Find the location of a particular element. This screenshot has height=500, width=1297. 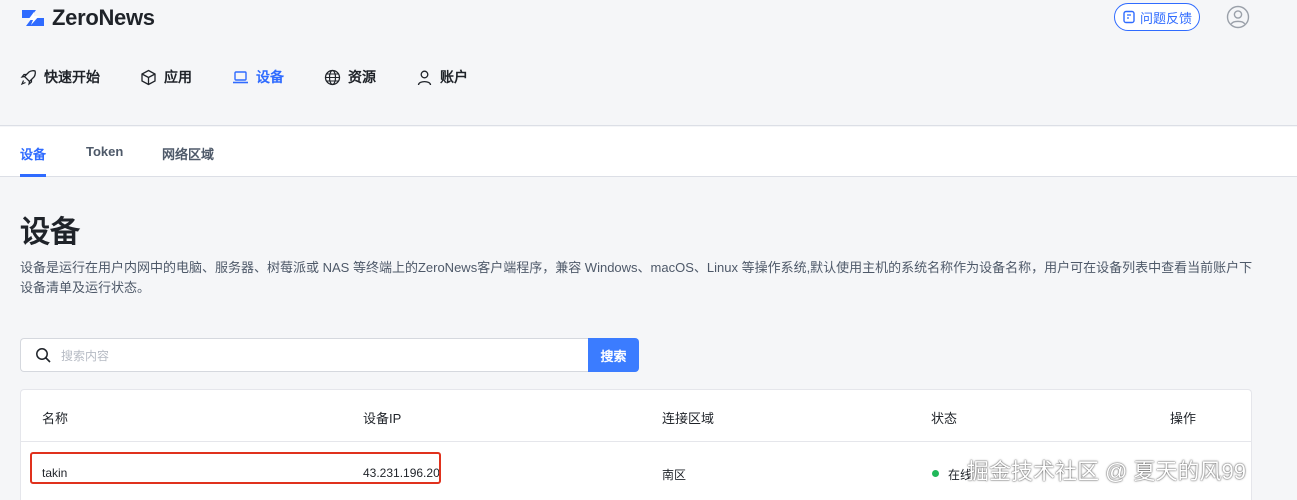

app-logo: ZeroNews is located at coordinates (87, 17).